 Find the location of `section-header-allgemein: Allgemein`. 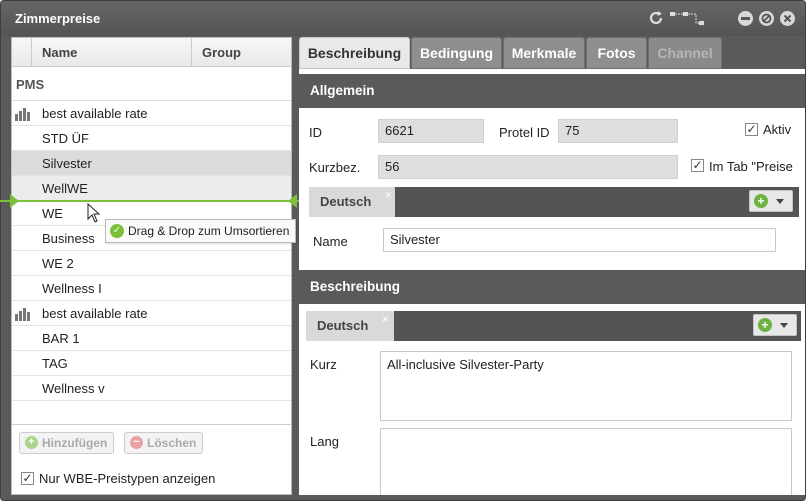

section-header-allgemein: Allgemein is located at coordinates (552, 91).